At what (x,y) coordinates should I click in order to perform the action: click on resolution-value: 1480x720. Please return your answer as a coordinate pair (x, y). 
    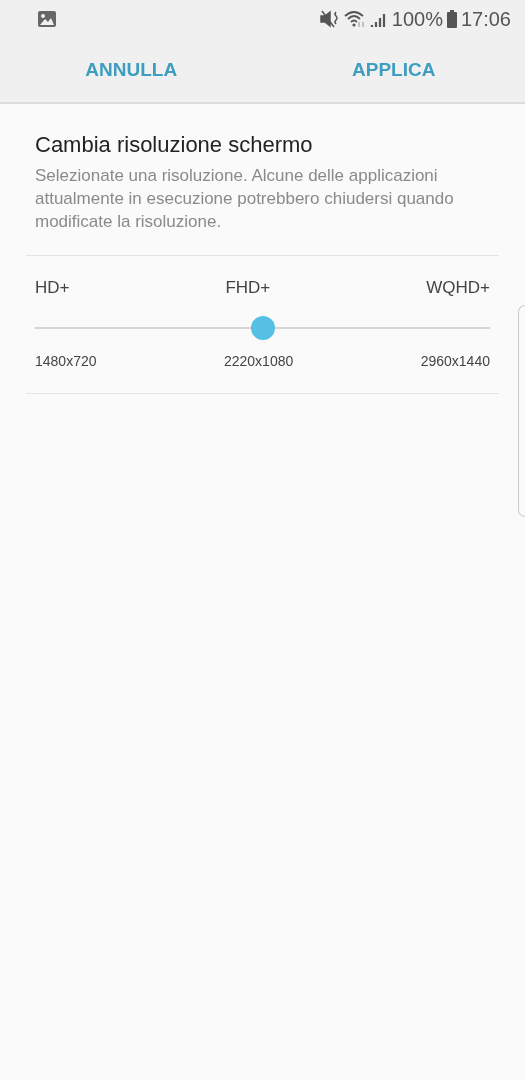
    Looking at the image, I should click on (66, 361).